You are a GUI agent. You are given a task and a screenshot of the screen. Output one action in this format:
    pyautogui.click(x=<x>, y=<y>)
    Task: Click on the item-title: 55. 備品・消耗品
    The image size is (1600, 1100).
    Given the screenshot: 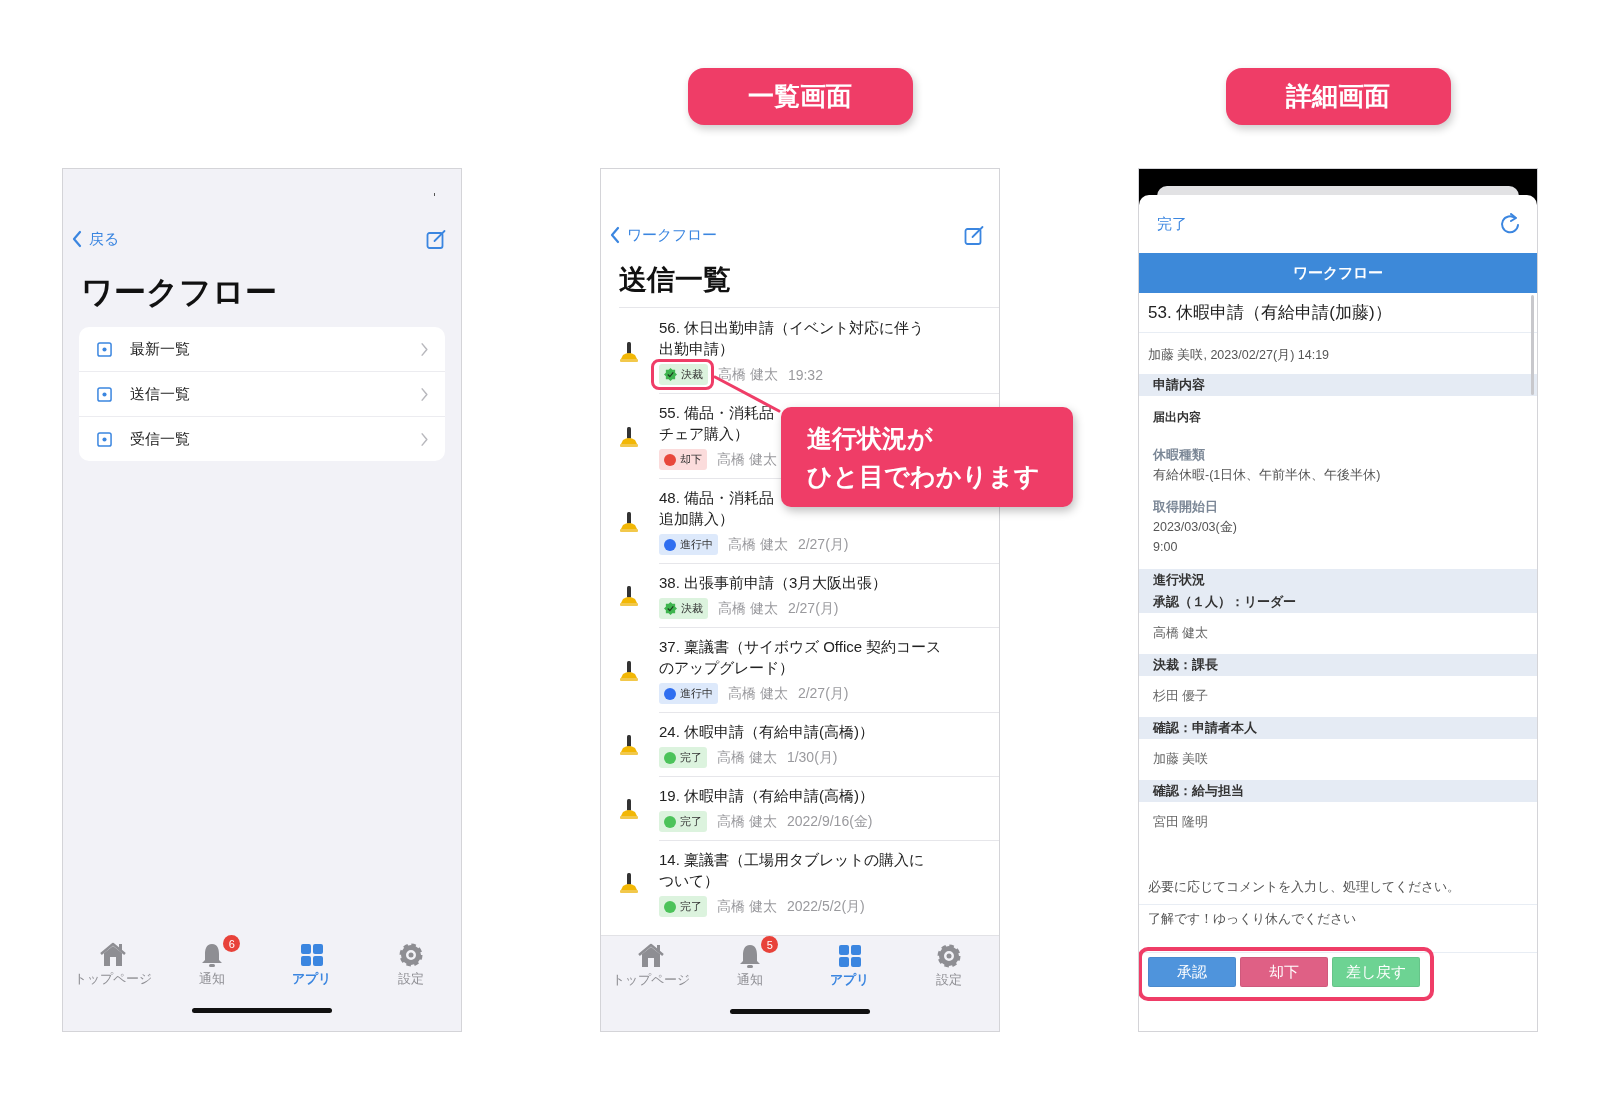 What is the action you would take?
    pyautogui.click(x=717, y=413)
    